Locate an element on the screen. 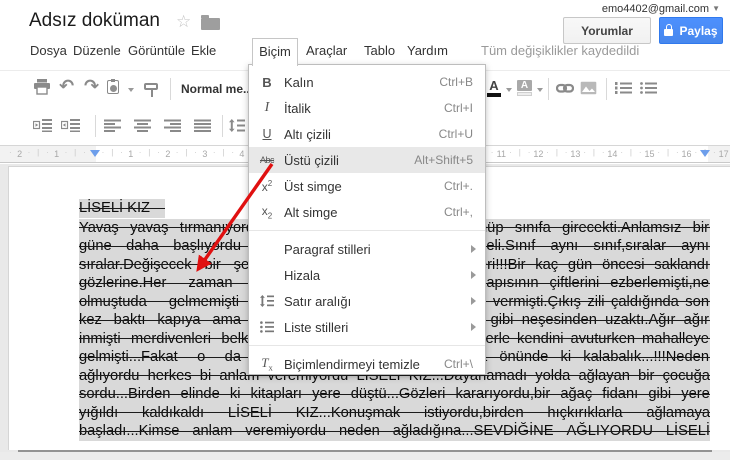 Image resolution: width=730 pixels, height=460 pixels. menu-item-shortcut: Alt+Shift+5 is located at coordinates (443, 160).